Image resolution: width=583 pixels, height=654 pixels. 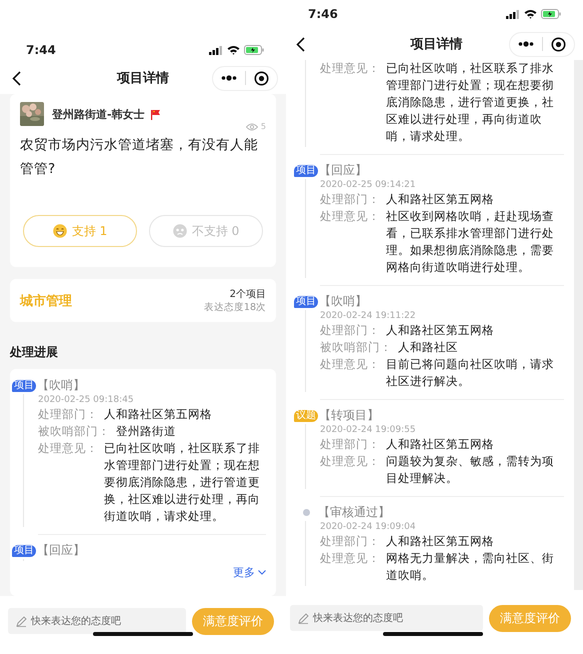 What do you see at coordinates (235, 307) in the screenshot?
I see `attitude-count: 表达态度18次` at bounding box center [235, 307].